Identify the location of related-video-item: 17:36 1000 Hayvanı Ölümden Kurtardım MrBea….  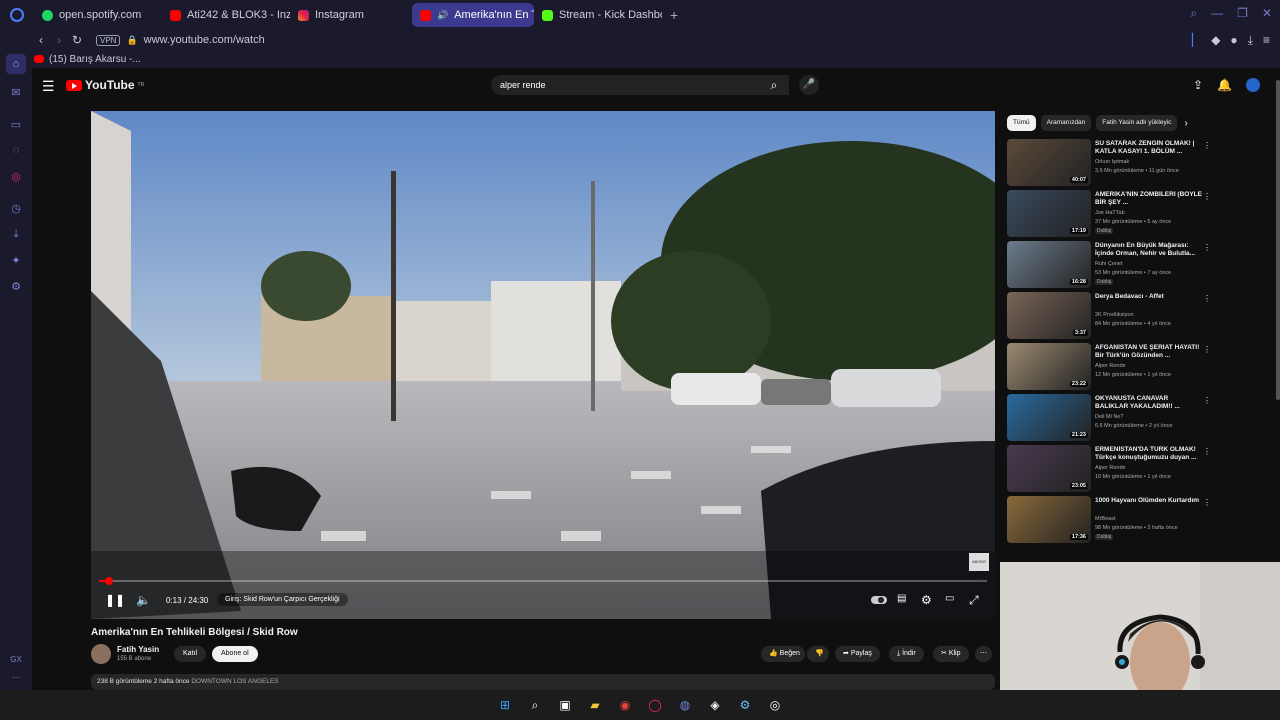
(1109, 521).